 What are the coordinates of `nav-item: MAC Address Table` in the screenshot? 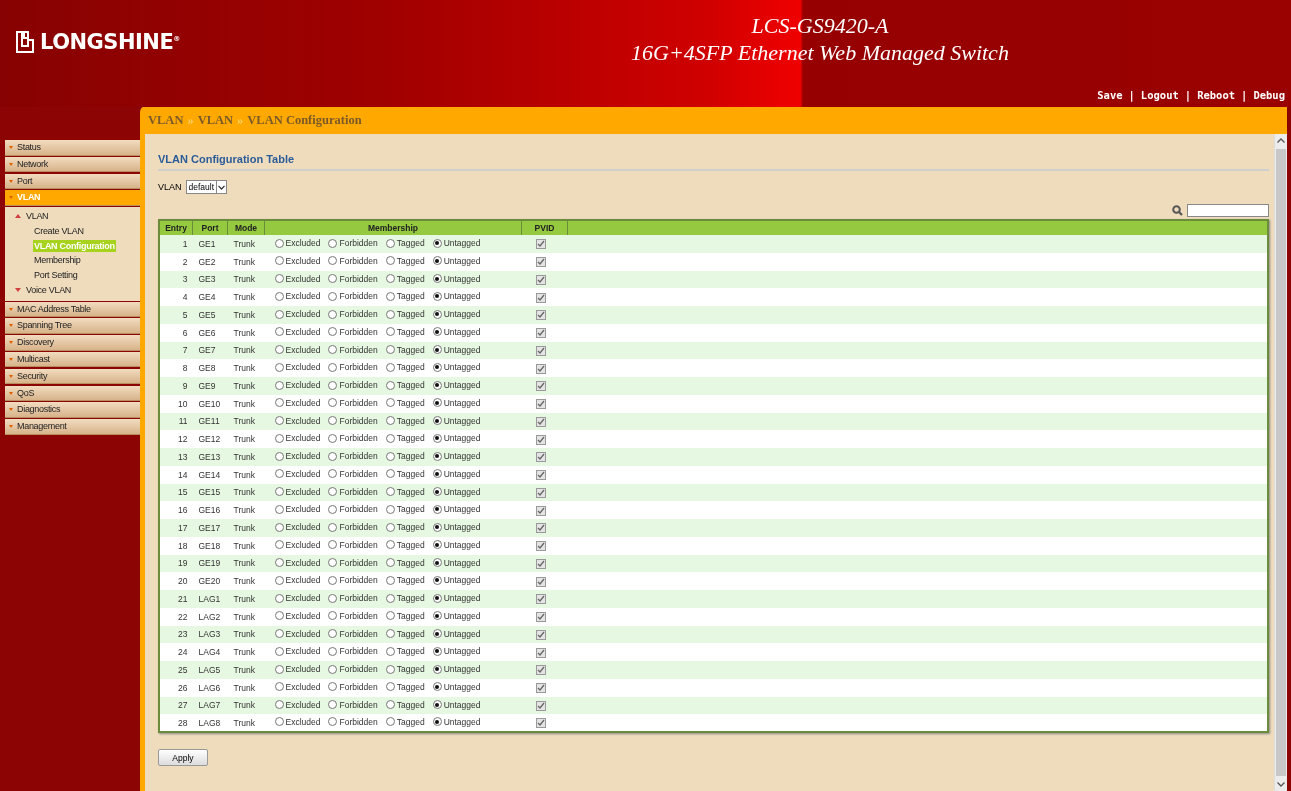 It's located at (72, 309).